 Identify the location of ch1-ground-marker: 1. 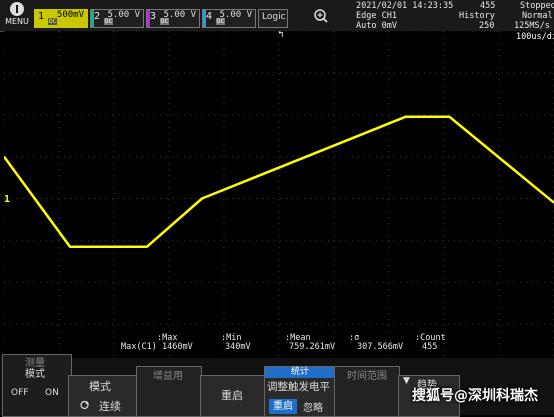
(7, 199).